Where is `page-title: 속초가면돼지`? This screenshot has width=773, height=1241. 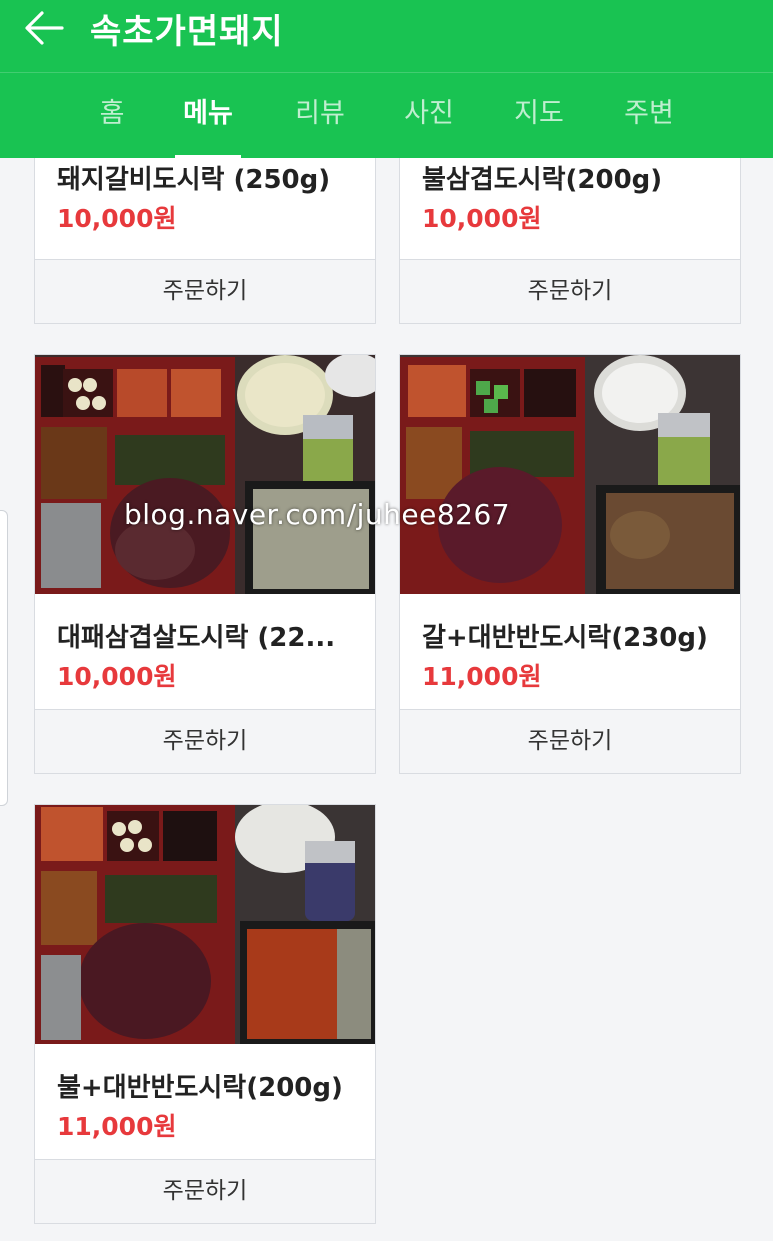
page-title: 속초가면돼지 is located at coordinates (187, 32).